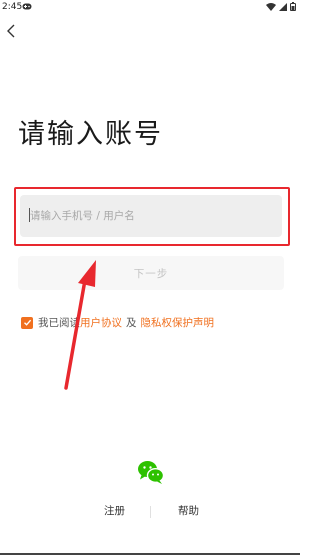 The image size is (320, 558). I want to click on next-button: 下一步, so click(151, 273).